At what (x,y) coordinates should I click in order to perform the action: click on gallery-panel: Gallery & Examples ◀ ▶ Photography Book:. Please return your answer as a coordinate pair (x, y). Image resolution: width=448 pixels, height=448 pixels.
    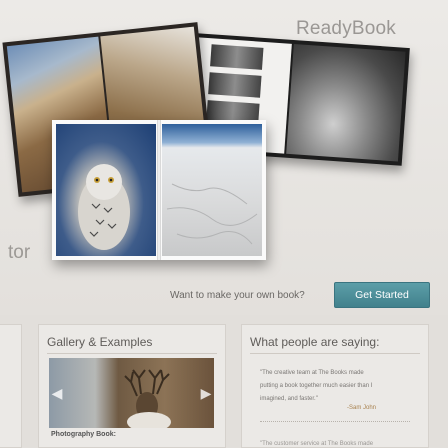
    Looking at the image, I should click on (132, 386).